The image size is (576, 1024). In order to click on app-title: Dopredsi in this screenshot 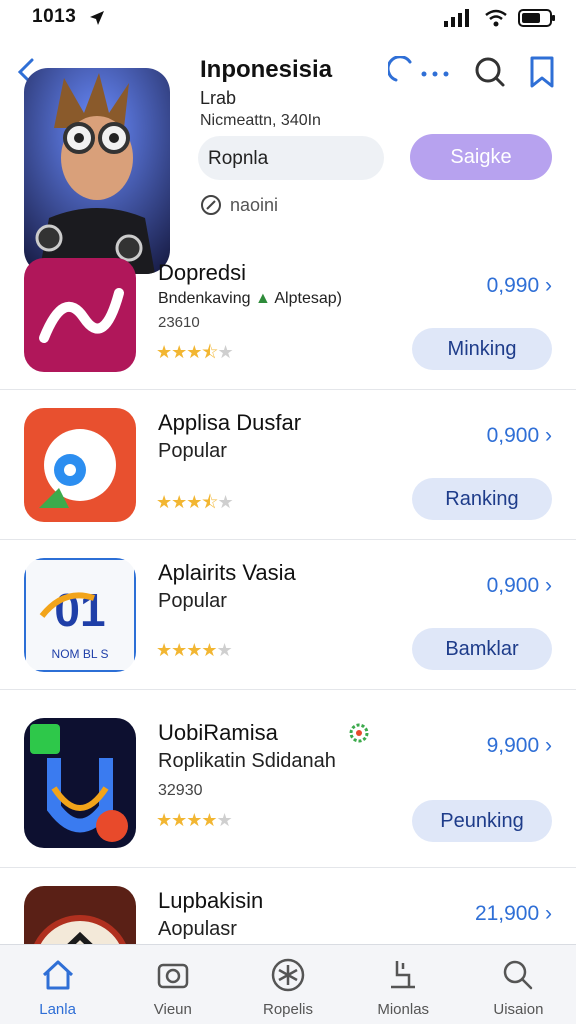, I will do `click(202, 272)`.